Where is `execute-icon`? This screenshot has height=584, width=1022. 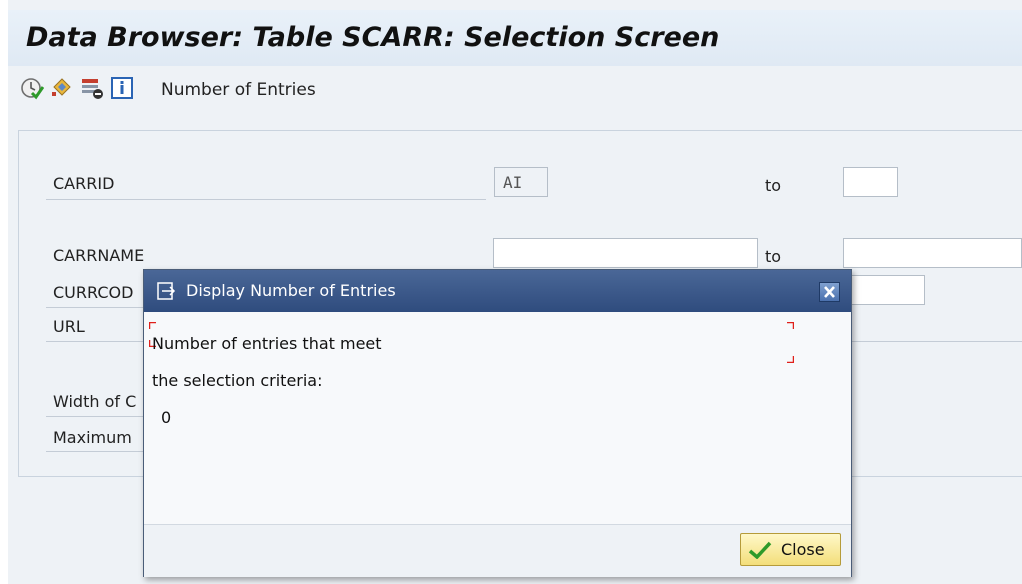
execute-icon is located at coordinates (32, 88).